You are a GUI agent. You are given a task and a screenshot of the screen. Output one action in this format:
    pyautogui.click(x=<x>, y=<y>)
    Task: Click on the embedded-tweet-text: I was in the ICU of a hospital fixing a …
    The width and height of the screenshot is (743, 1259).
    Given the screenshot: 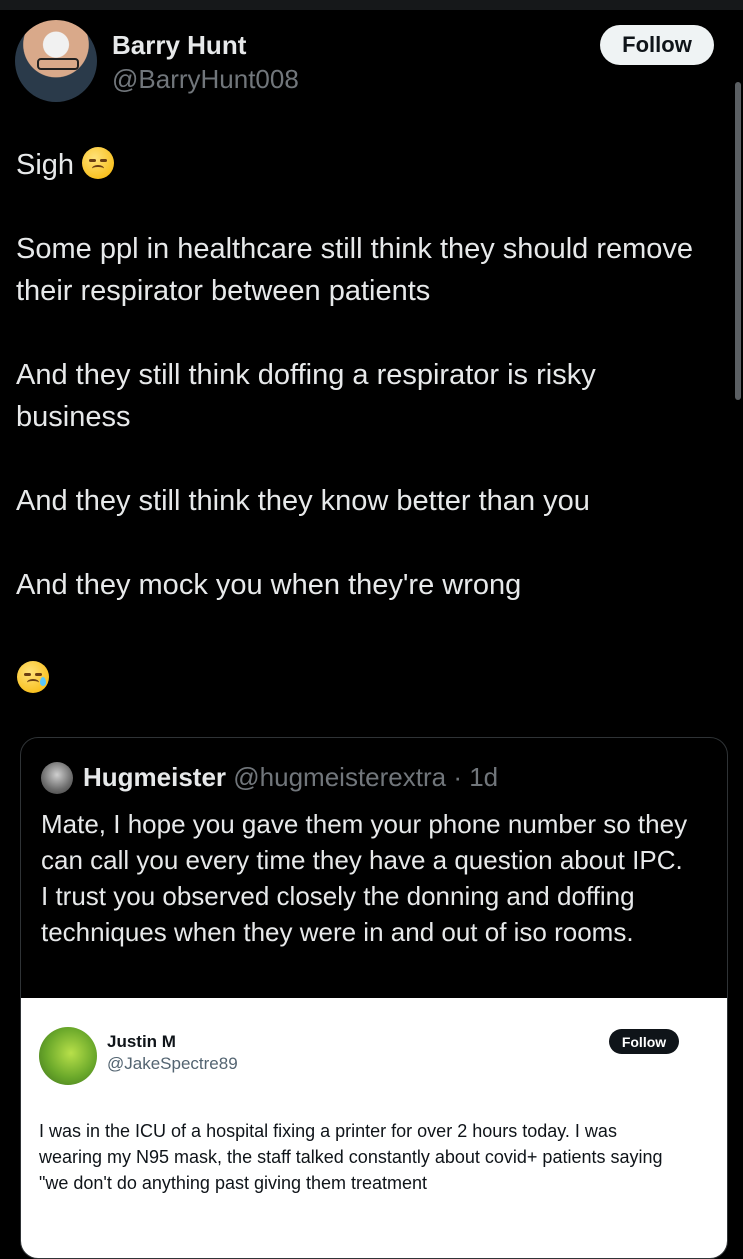 What is the action you would take?
    pyautogui.click(x=351, y=1157)
    